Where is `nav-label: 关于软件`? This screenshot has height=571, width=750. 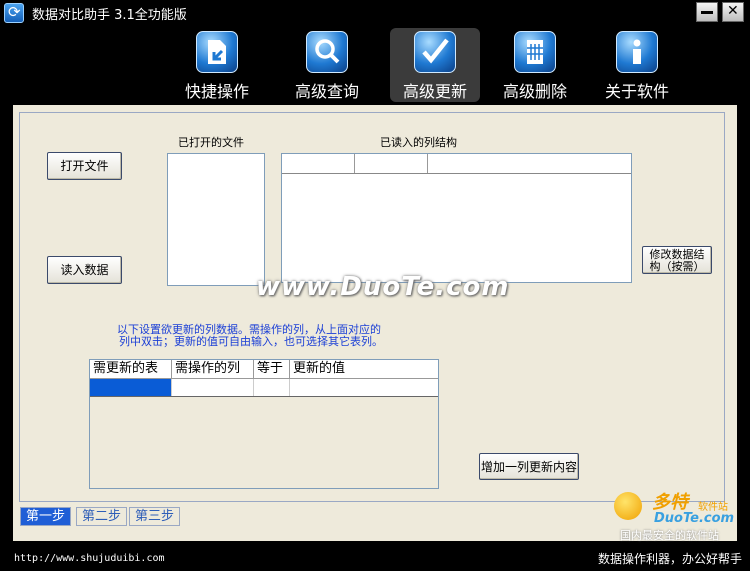 nav-label: 关于软件 is located at coordinates (636, 91).